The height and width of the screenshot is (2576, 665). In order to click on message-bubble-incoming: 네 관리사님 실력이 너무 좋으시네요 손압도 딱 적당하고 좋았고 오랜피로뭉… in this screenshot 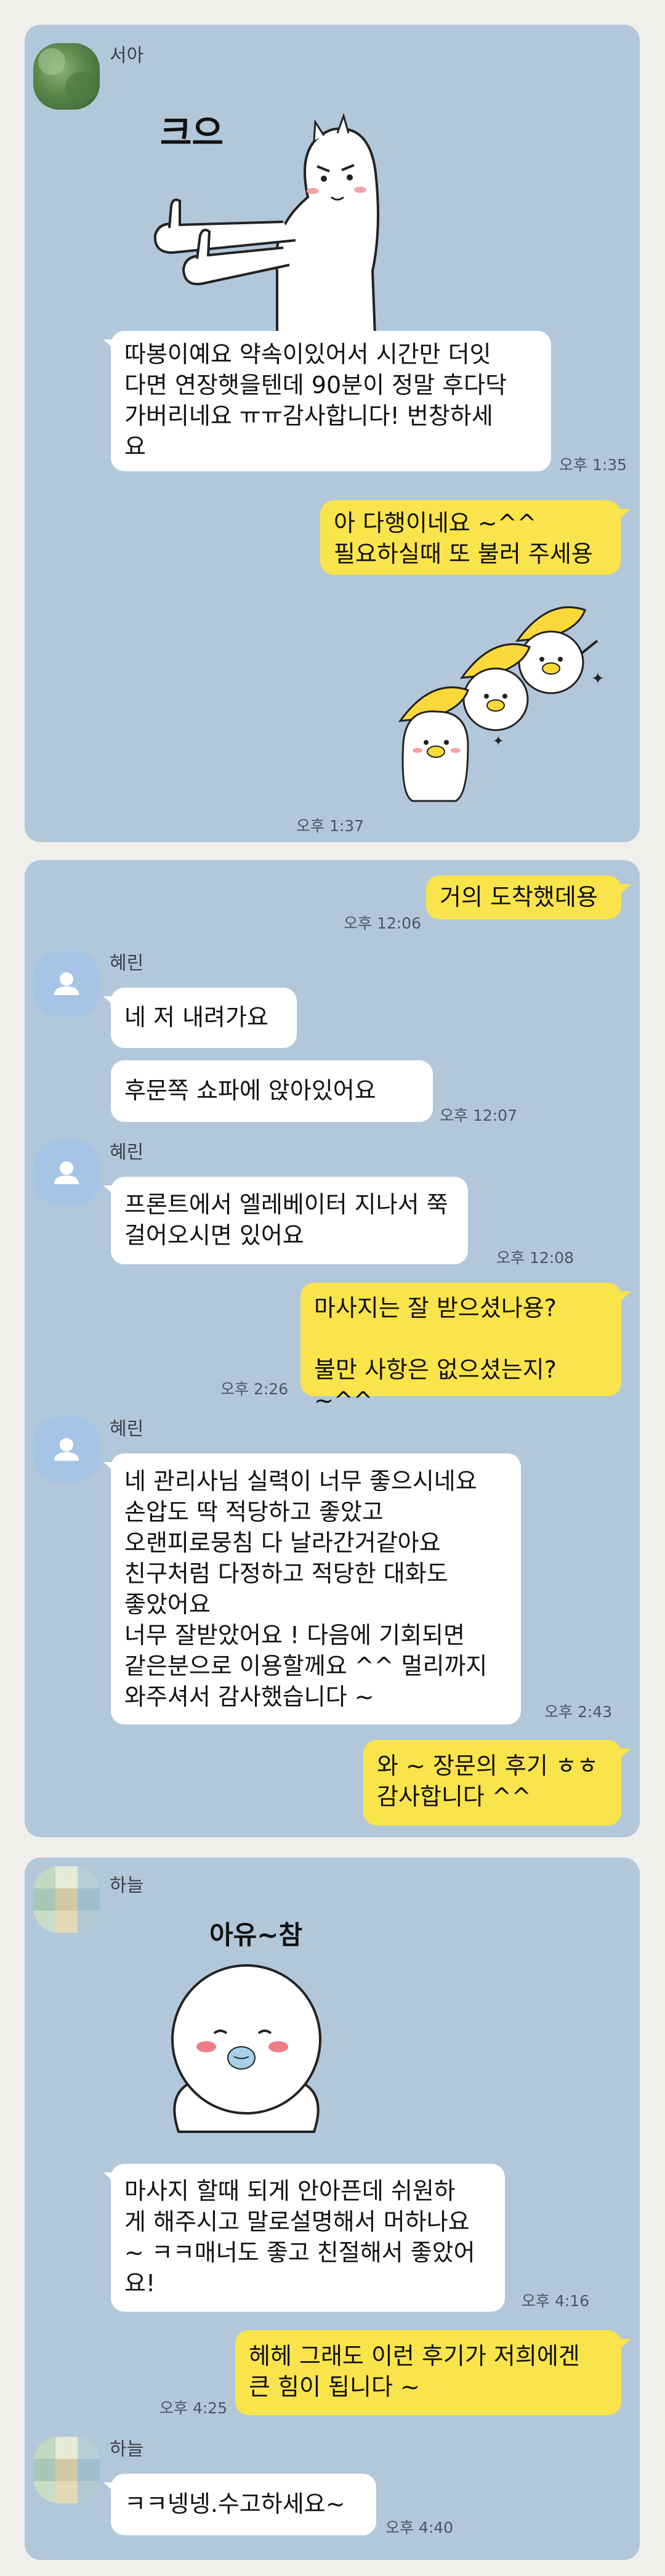, I will do `click(316, 1589)`.